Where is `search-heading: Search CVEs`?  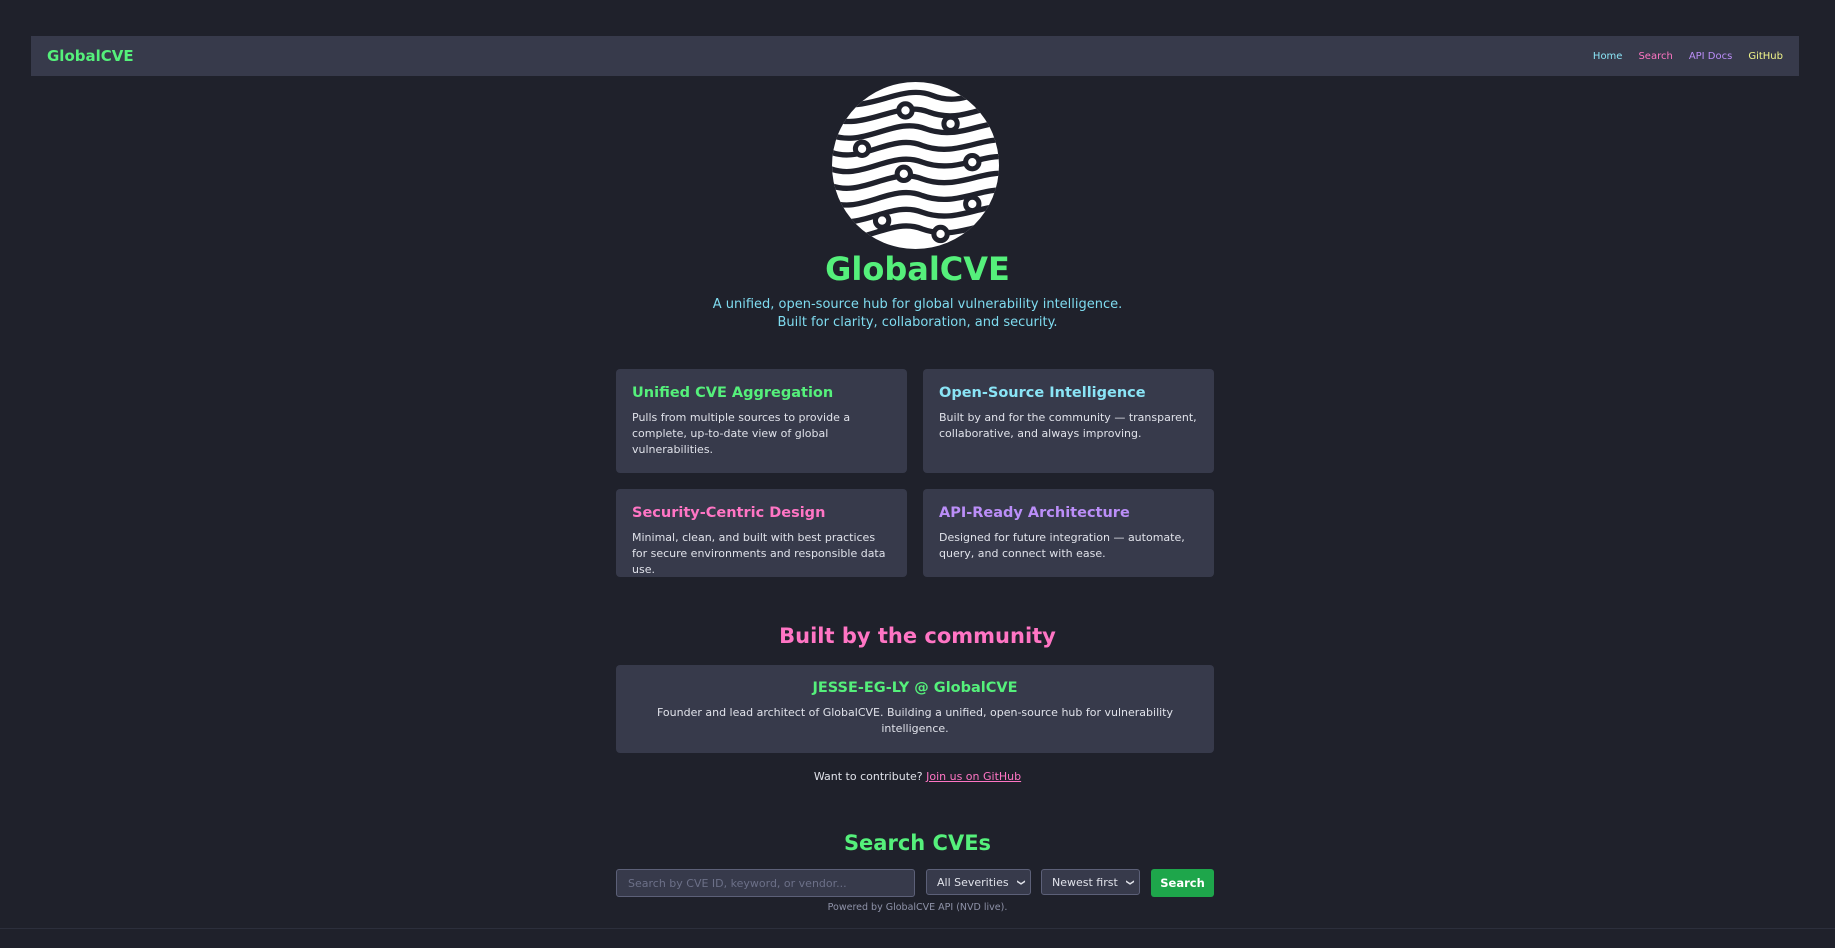 search-heading: Search CVEs is located at coordinates (917, 843).